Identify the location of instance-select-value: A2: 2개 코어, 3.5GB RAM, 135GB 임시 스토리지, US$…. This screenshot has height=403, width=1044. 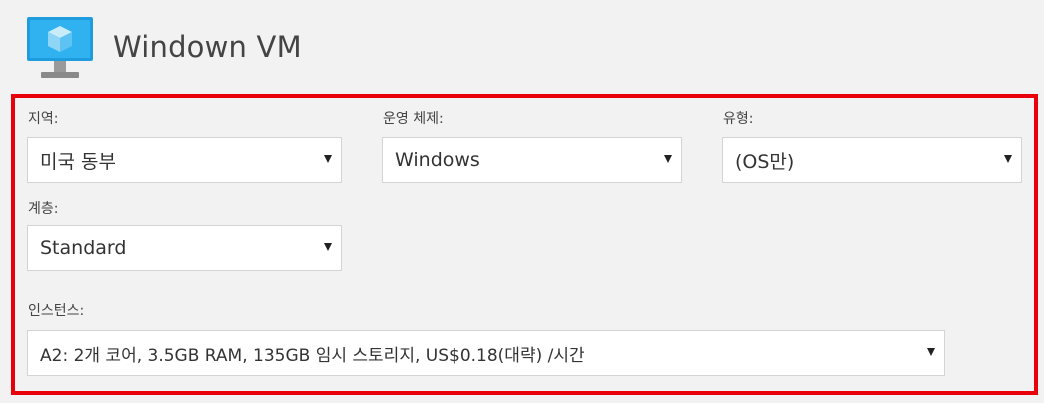
(312, 355).